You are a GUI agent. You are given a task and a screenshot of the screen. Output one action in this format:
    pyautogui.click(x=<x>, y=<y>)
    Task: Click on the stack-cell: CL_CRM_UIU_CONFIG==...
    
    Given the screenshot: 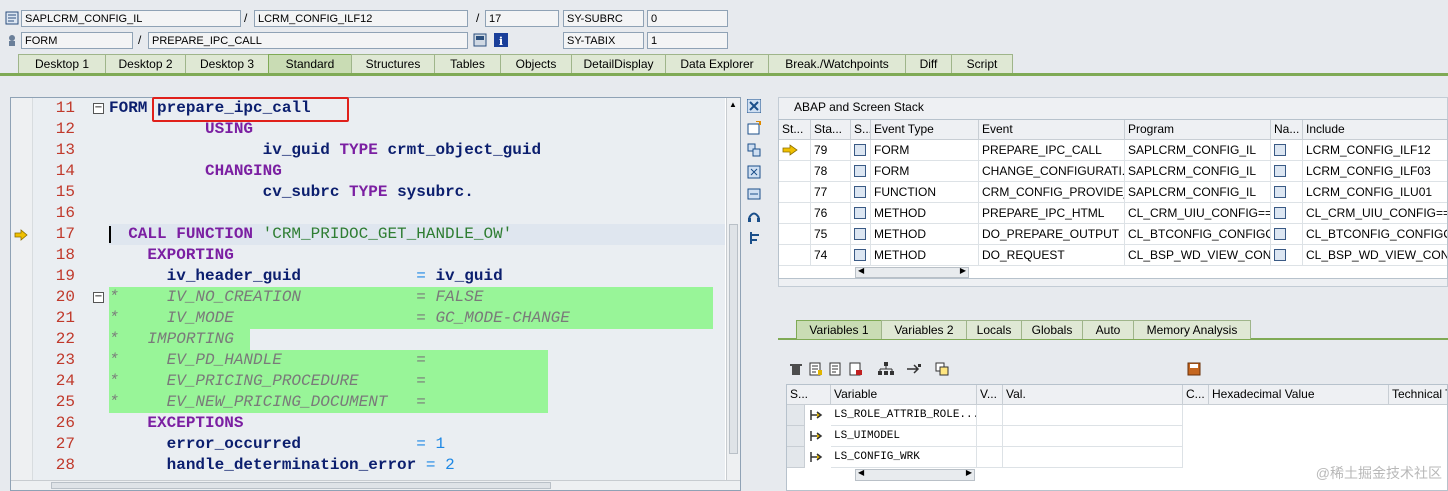 What is the action you would take?
    pyautogui.click(x=1198, y=213)
    